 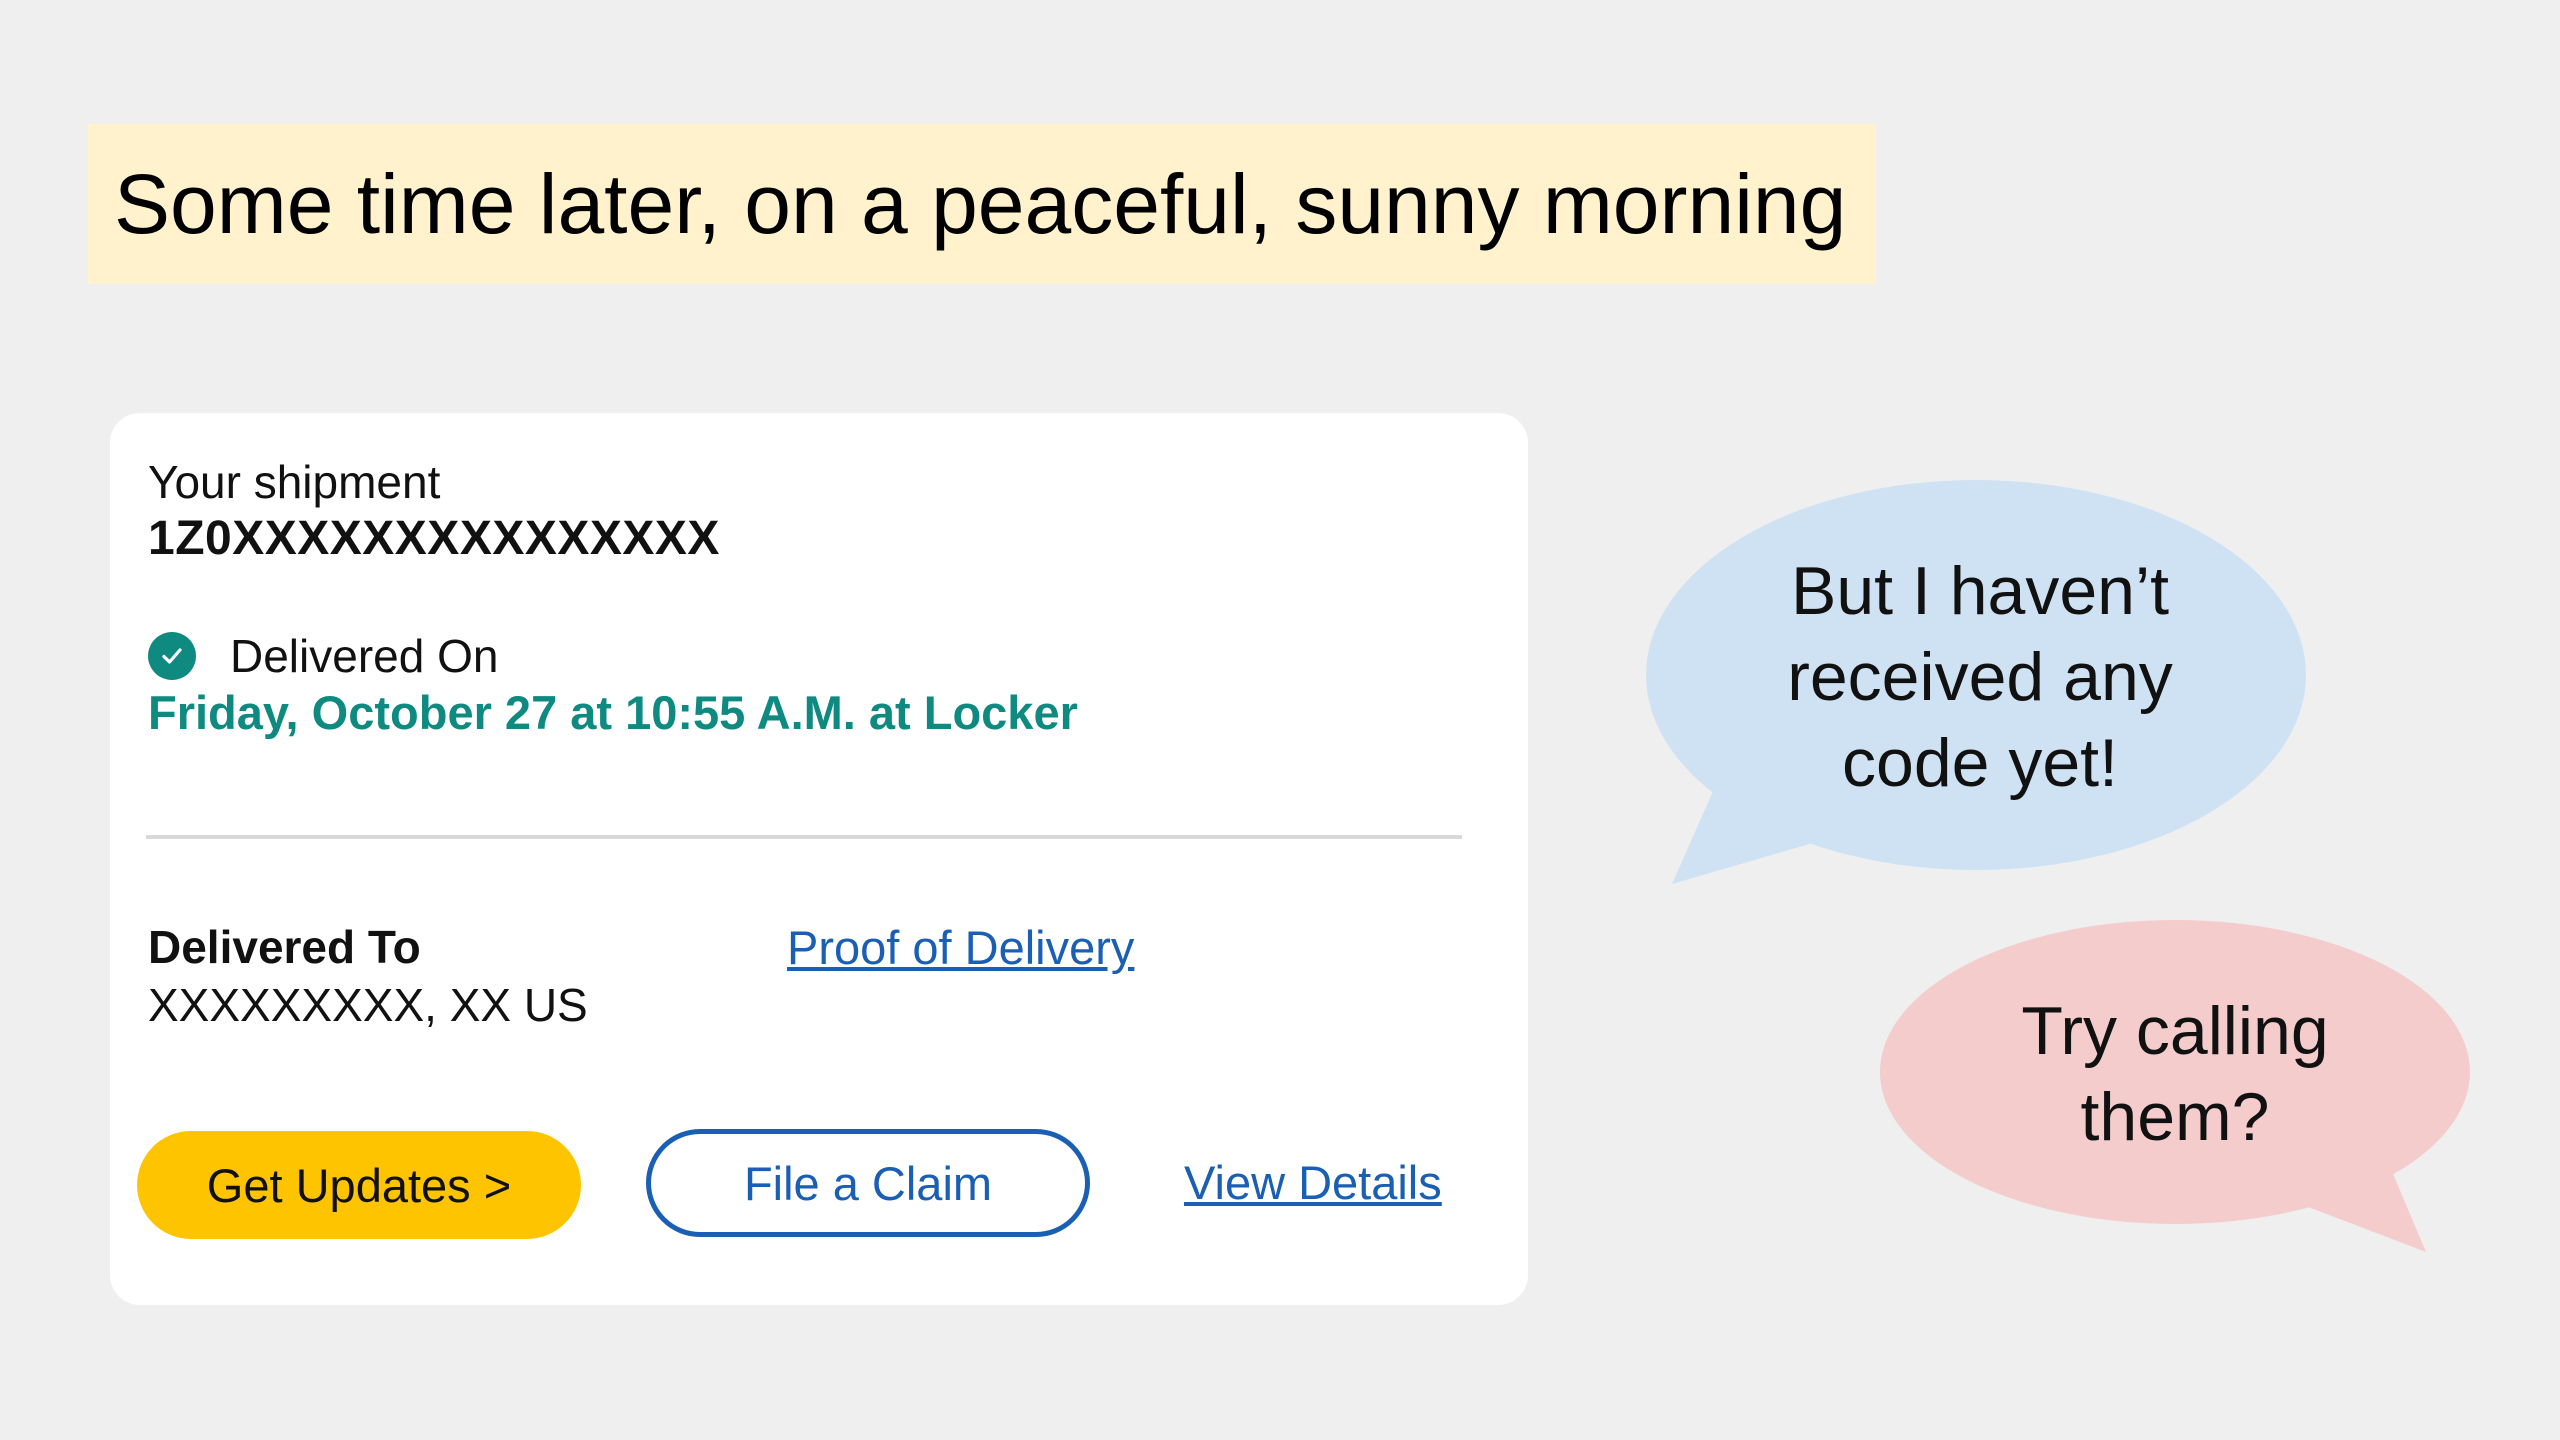 I want to click on pink-bubble-text: Try calling them?, so click(x=2175, y=1074).